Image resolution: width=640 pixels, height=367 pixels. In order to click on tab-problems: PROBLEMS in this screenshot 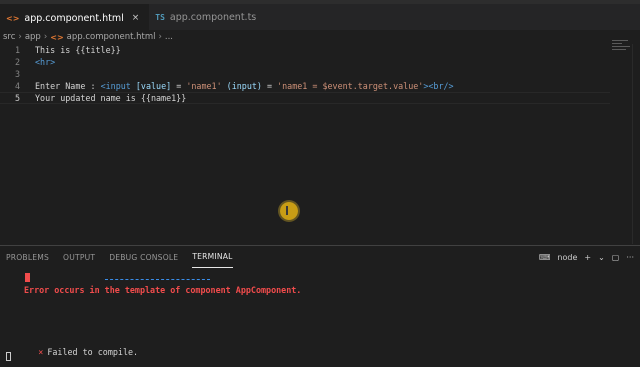, I will do `click(27, 257)`.